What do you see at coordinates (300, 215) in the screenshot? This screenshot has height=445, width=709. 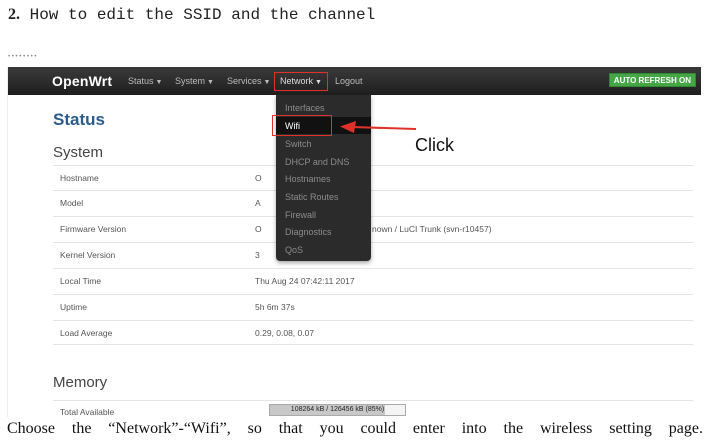 I see `menu-item-firewall: Firewall` at bounding box center [300, 215].